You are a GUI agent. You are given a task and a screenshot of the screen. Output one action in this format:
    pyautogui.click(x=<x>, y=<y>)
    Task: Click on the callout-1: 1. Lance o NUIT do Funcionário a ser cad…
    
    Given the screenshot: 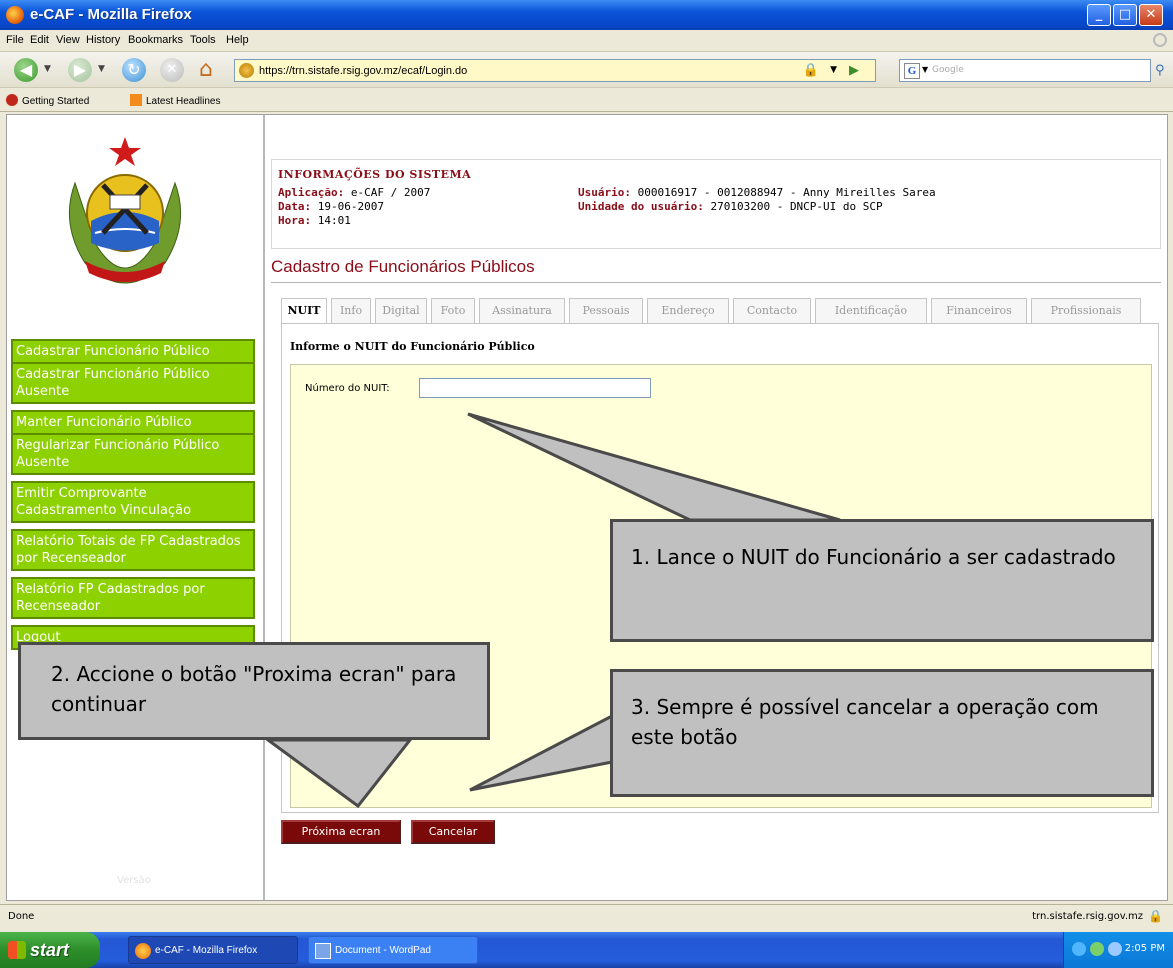 What is the action you would take?
    pyautogui.click(x=882, y=580)
    